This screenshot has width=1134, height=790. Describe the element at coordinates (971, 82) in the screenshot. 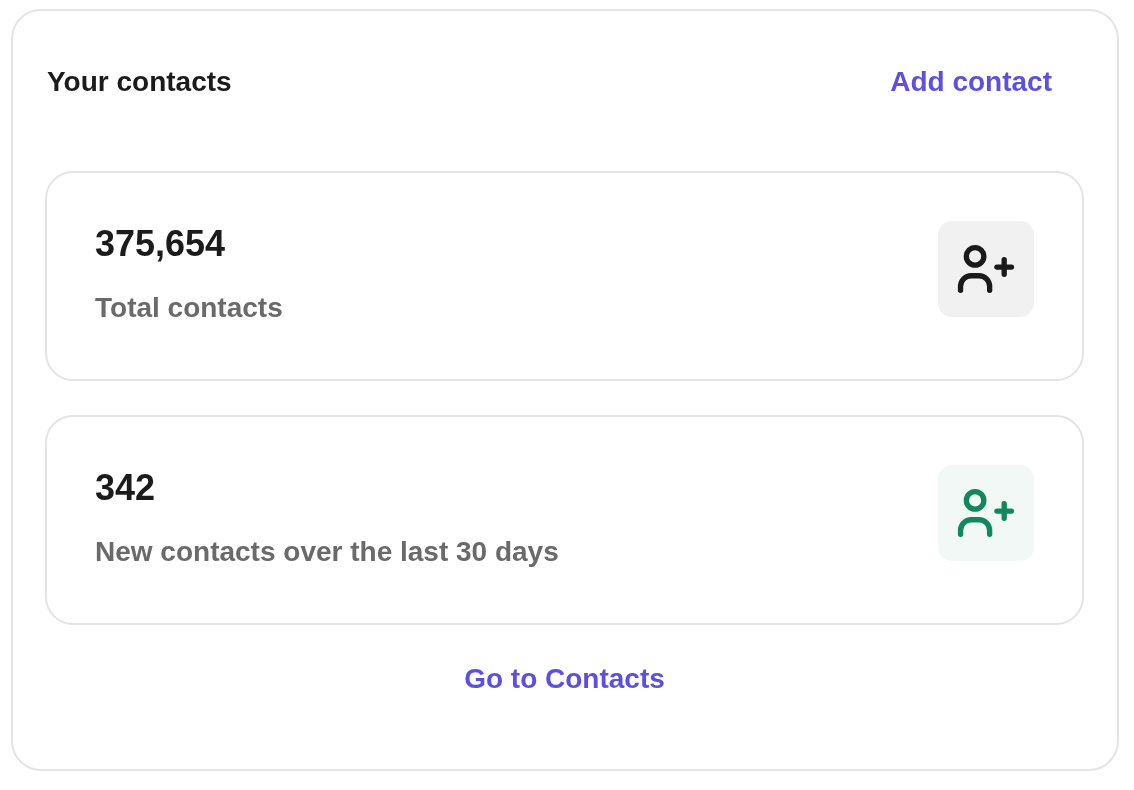

I see `add-contact-link: Add contact` at that location.